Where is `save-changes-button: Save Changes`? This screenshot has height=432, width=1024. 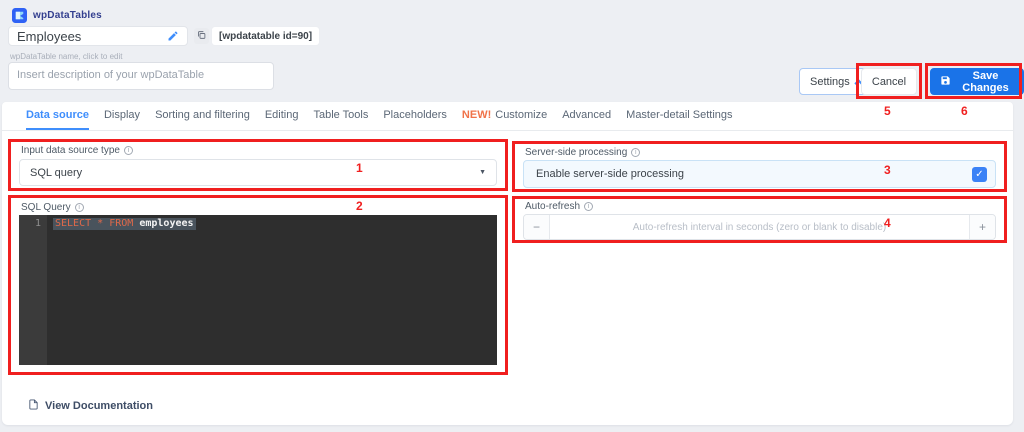 save-changes-button: Save Changes is located at coordinates (977, 81).